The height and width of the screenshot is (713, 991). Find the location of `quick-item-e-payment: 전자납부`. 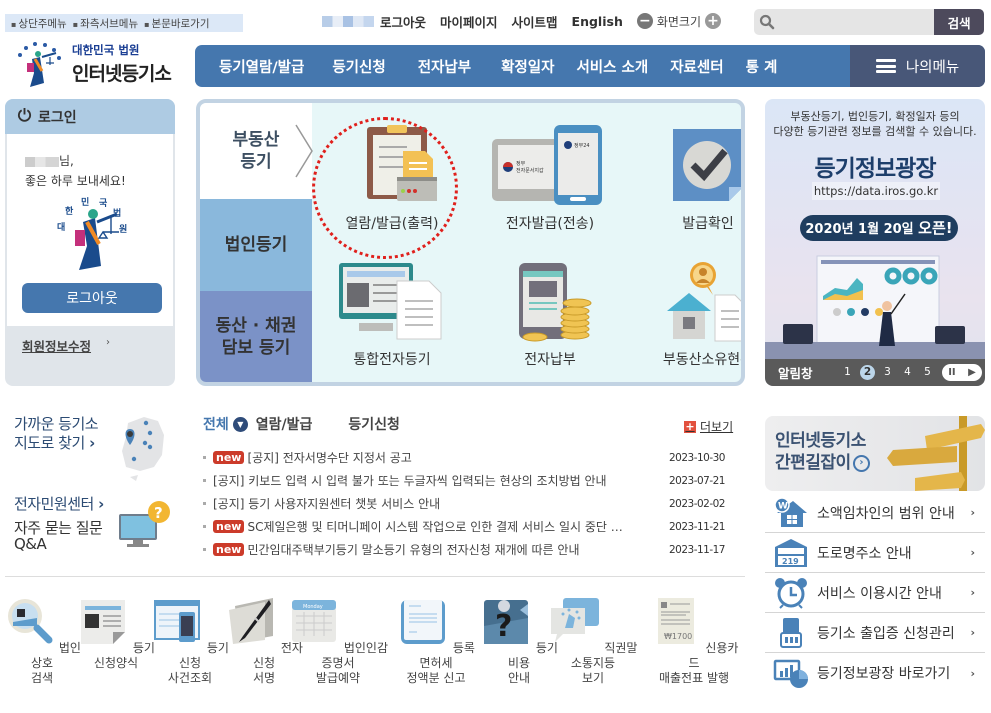

quick-item-e-payment: 전자납부 is located at coordinates (550, 315).